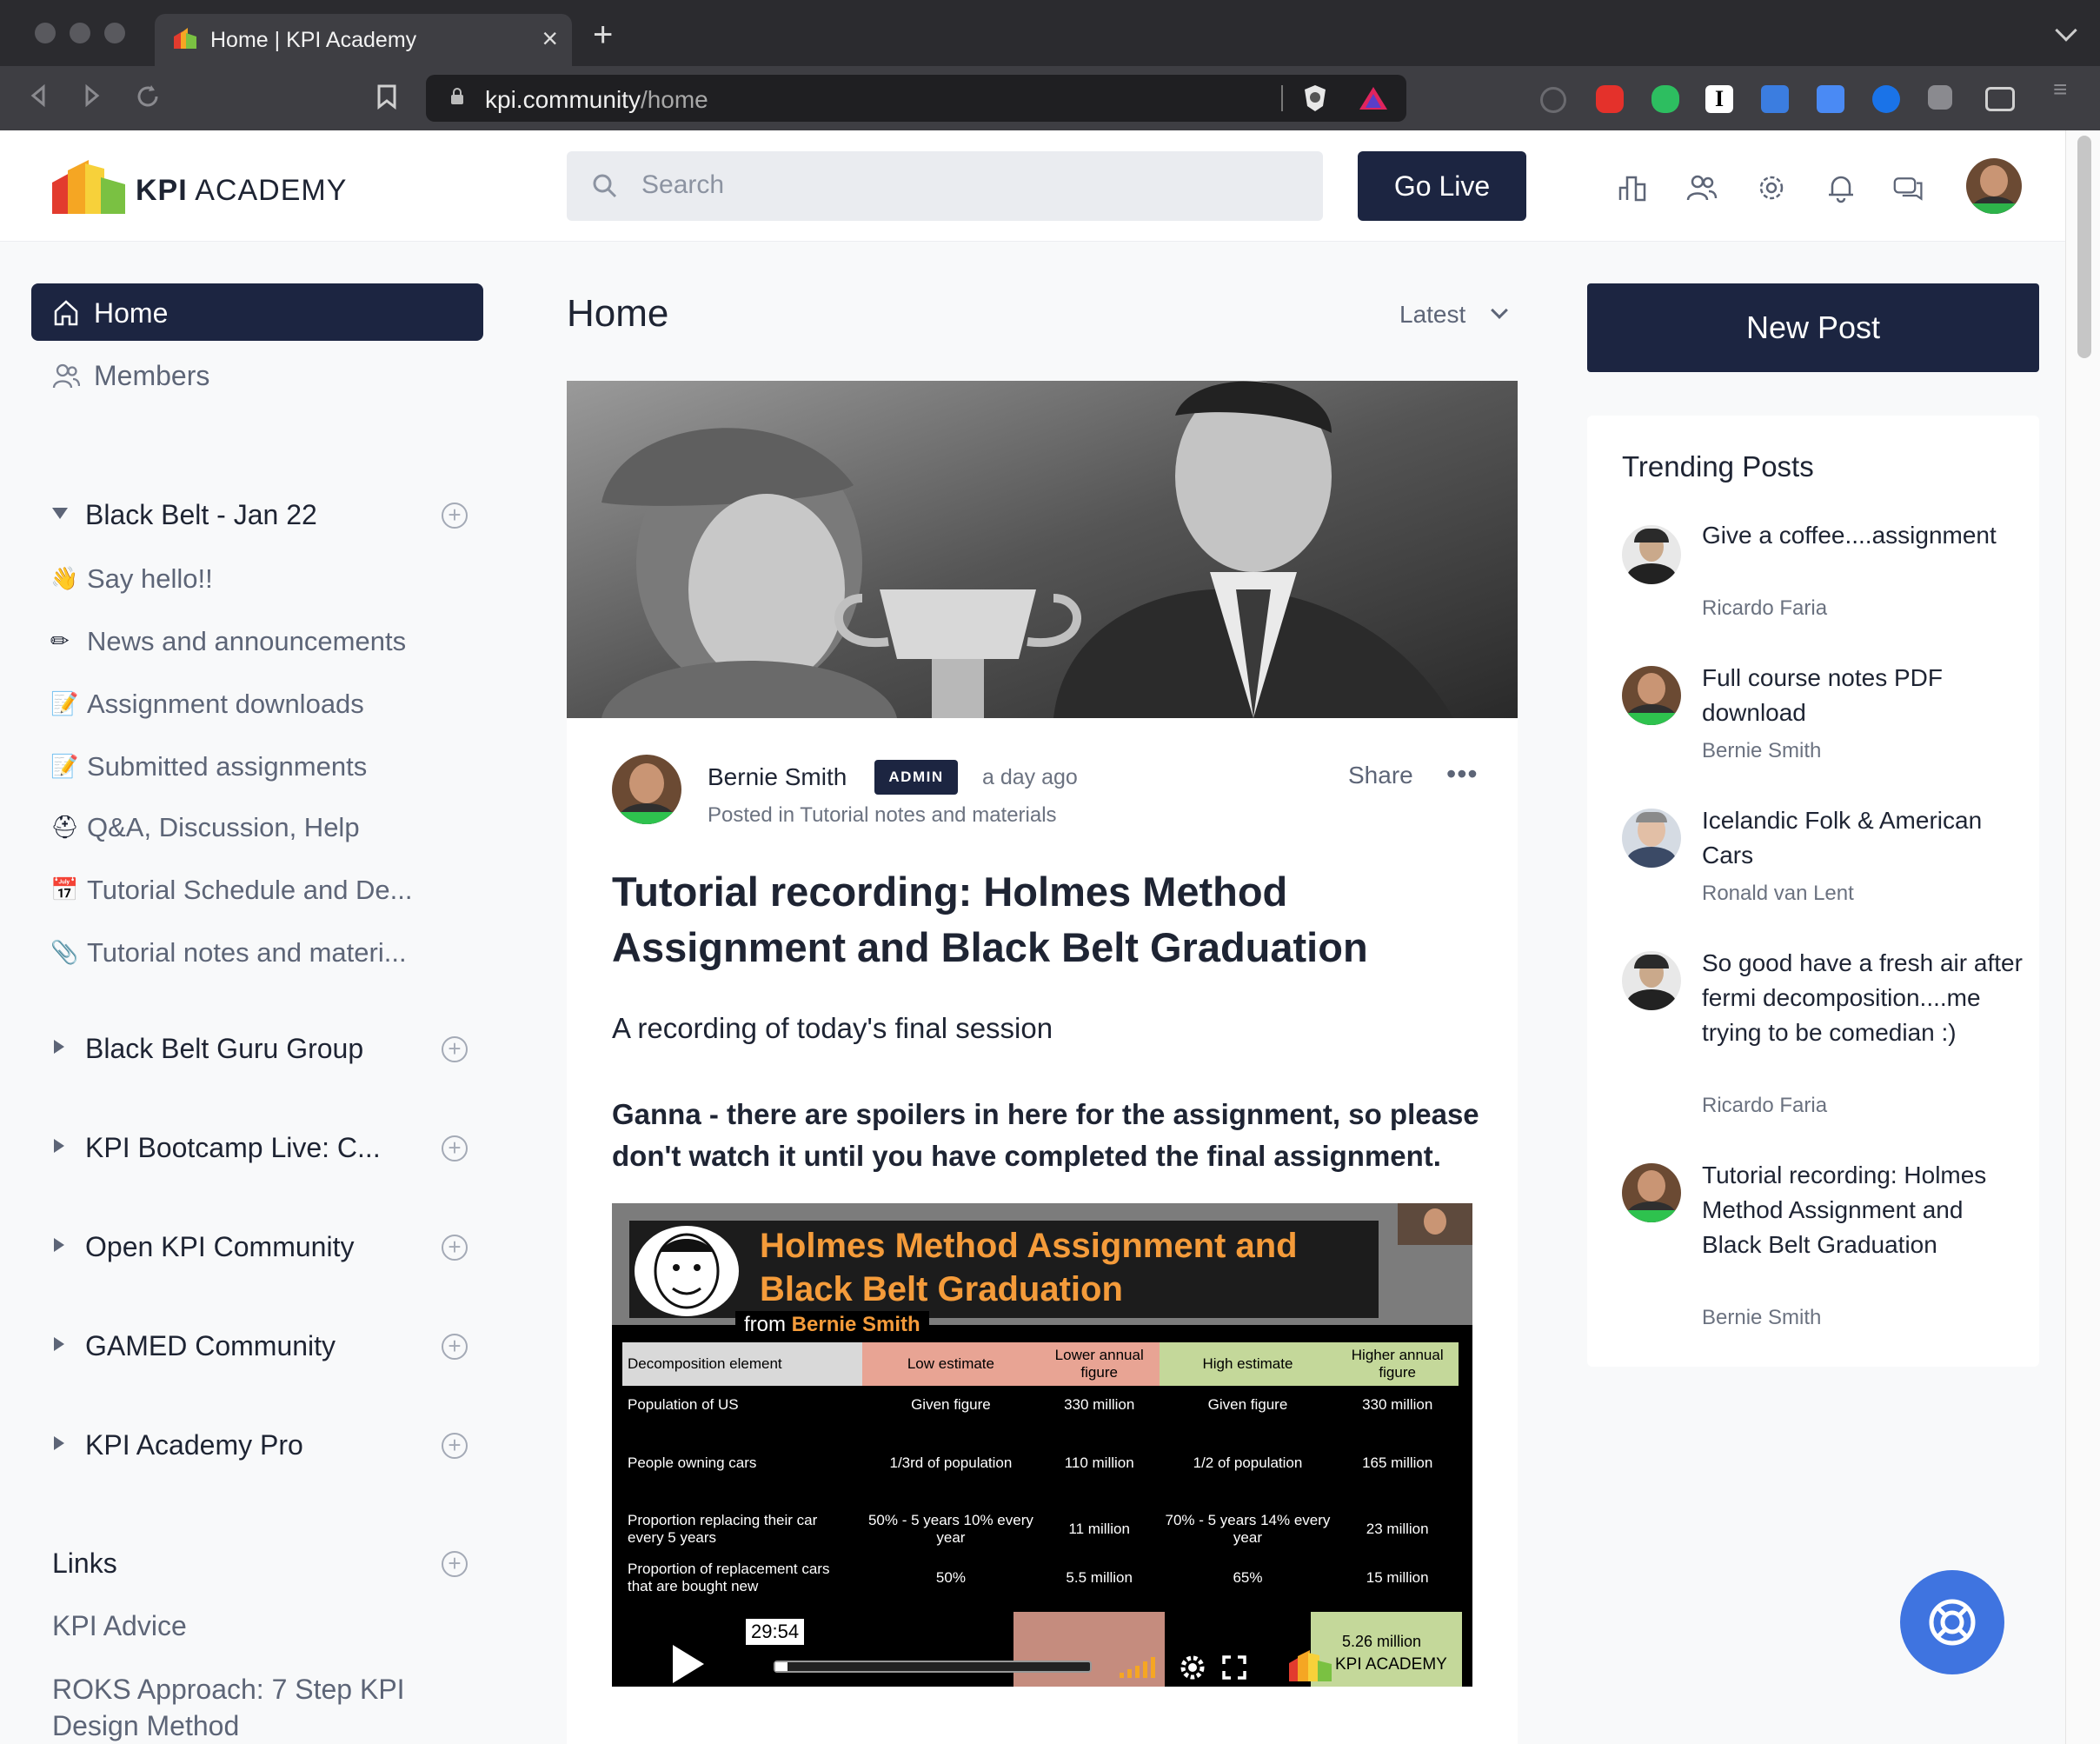  Describe the element at coordinates (1234, 1667) in the screenshot. I see `fullscreen-icon` at that location.